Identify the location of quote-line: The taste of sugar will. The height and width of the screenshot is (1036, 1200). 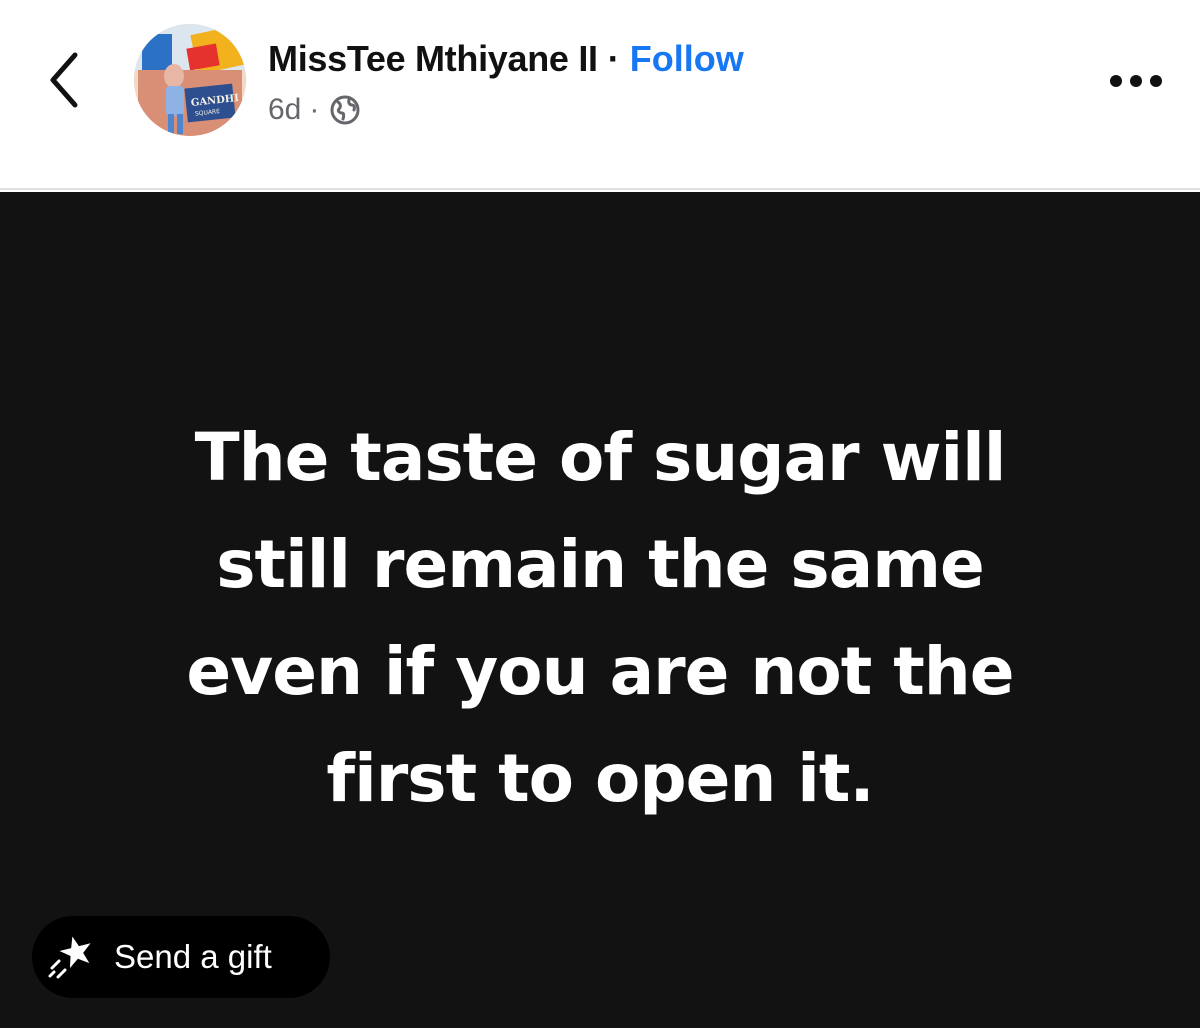
(600, 457).